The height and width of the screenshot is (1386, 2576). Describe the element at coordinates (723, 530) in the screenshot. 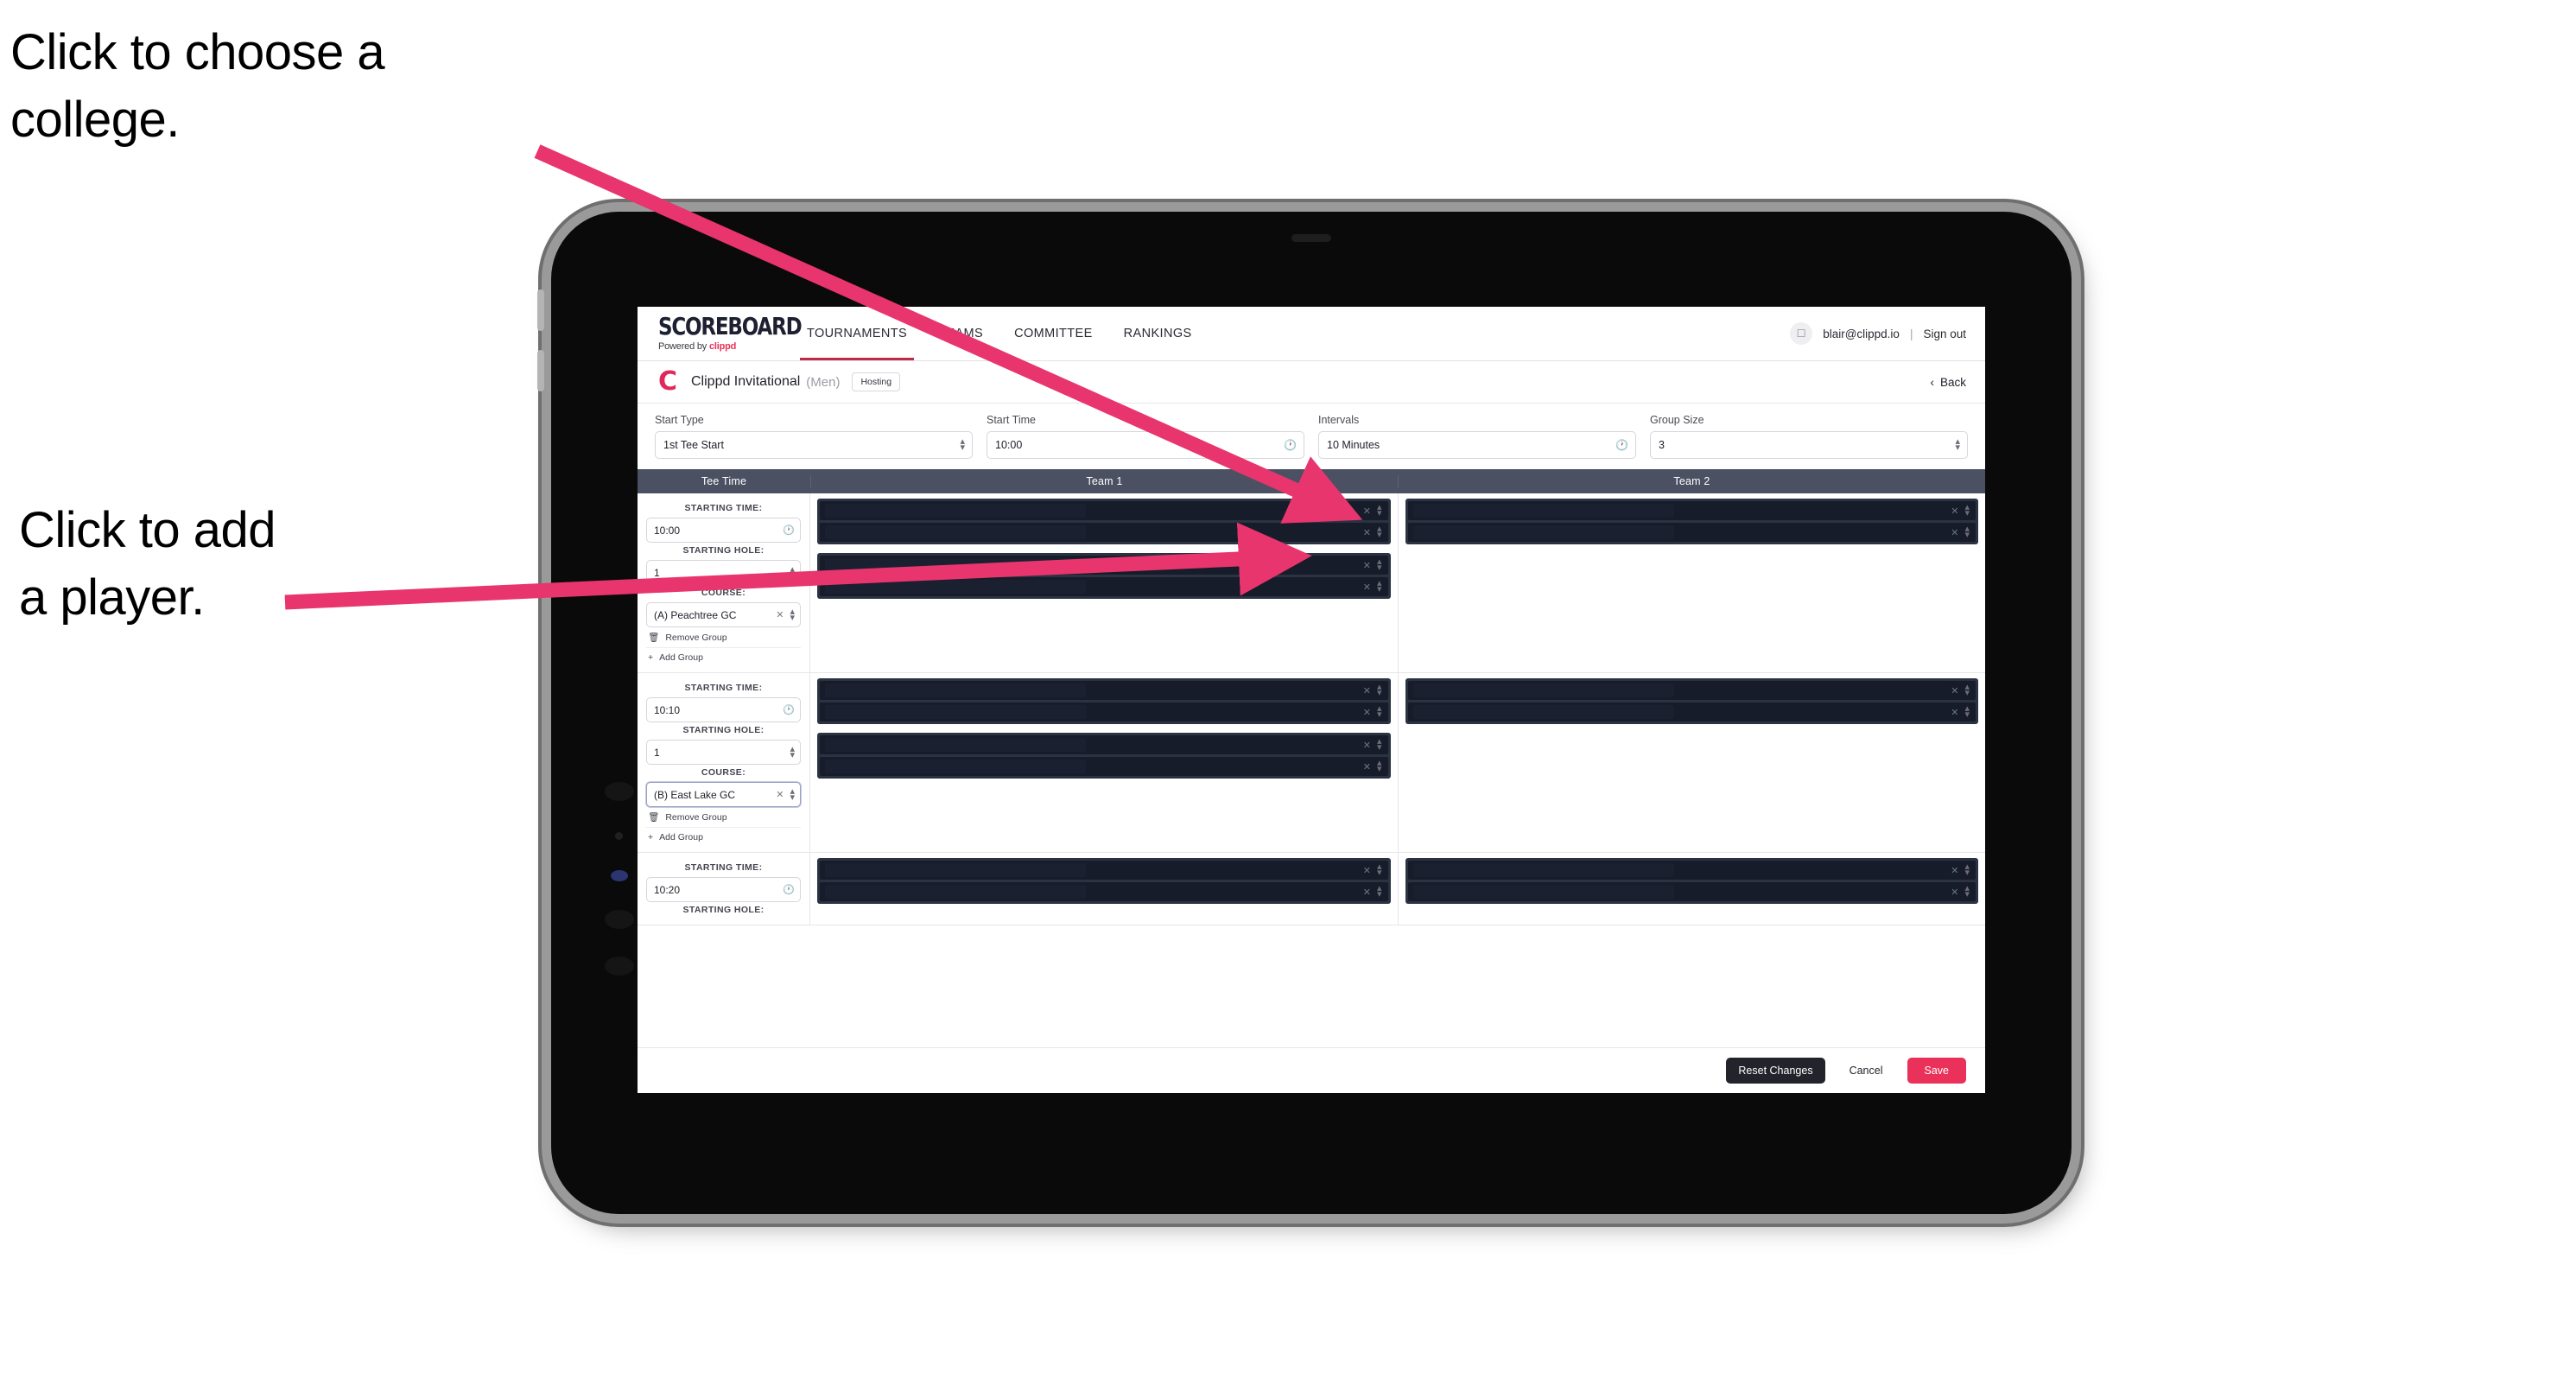

I see `starting-time-input: 10:00 🕐` at that location.